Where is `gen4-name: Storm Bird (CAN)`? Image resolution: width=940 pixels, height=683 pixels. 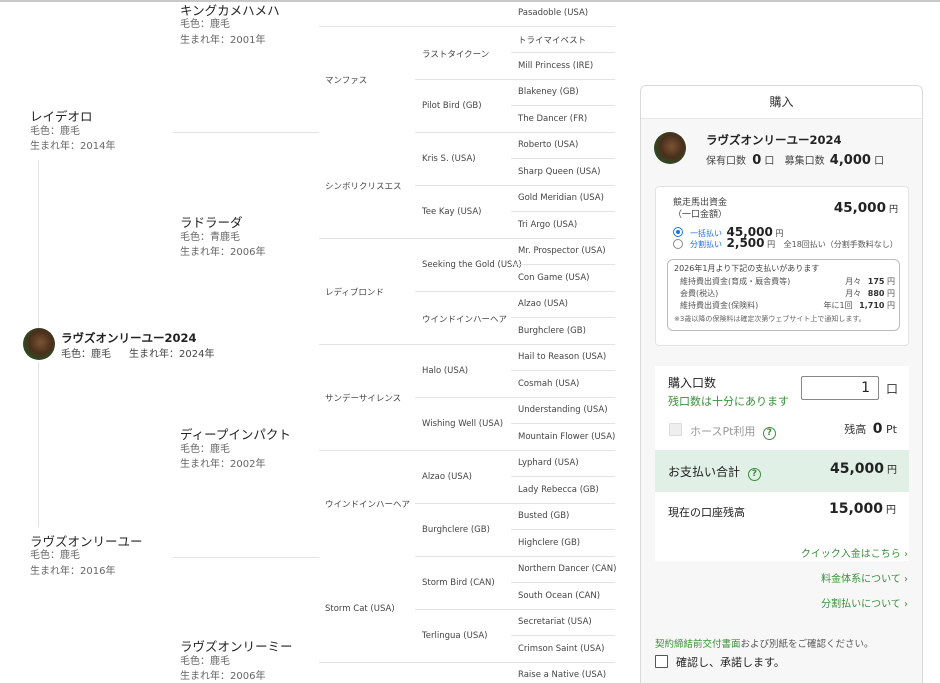 gen4-name: Storm Bird (CAN) is located at coordinates (458, 583).